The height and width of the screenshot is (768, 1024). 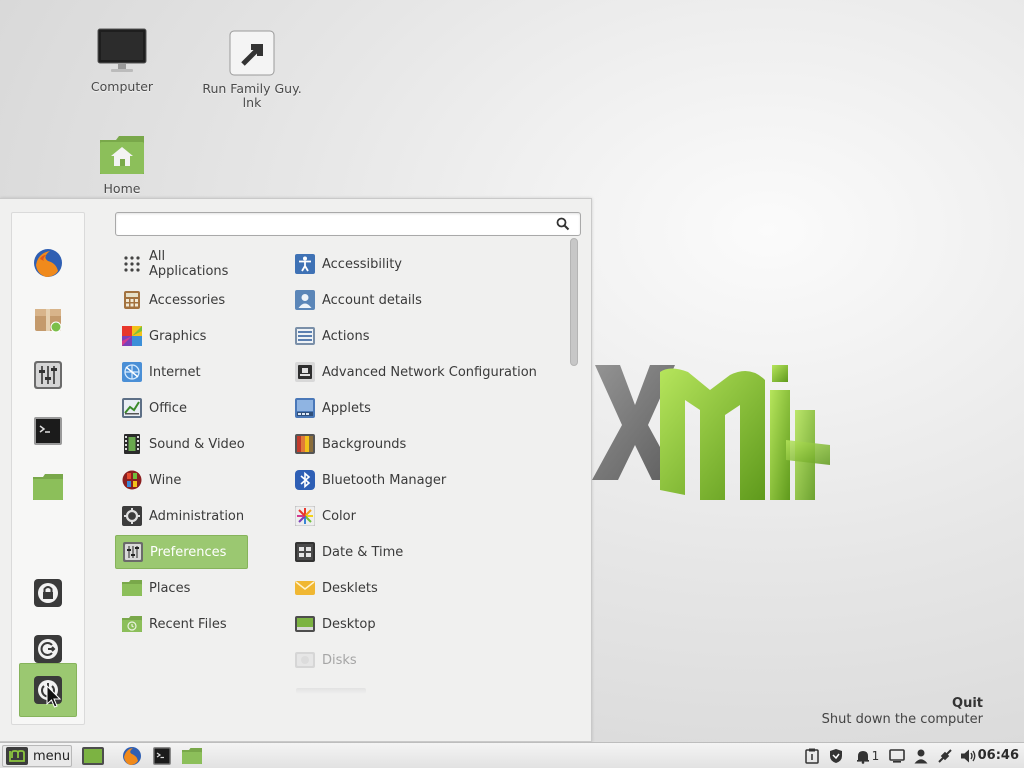 I want to click on files-icon, so click(x=48, y=487).